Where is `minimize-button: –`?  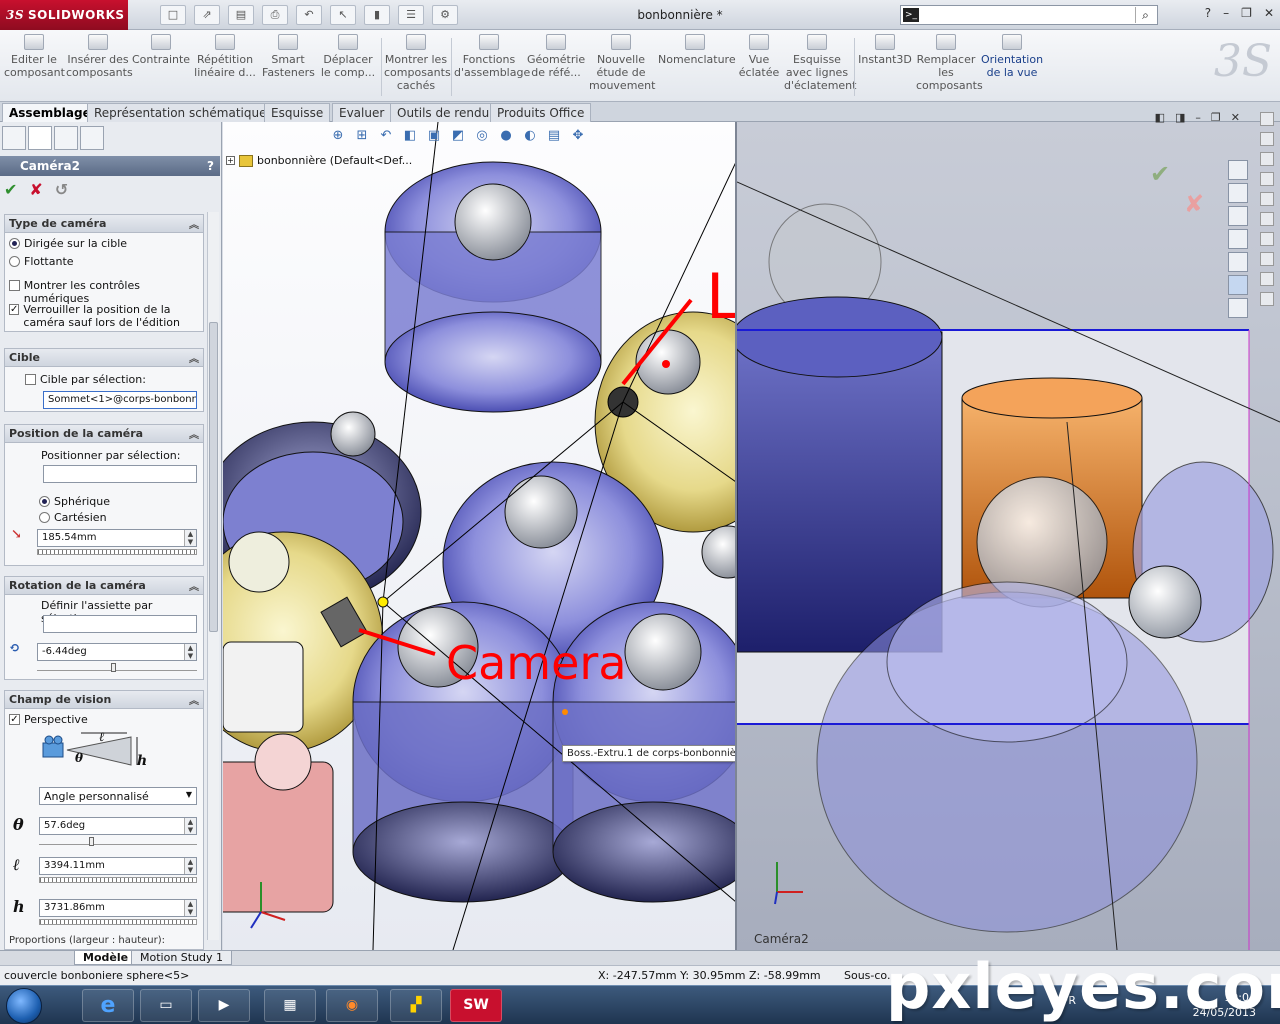 minimize-button: – is located at coordinates (1226, 13).